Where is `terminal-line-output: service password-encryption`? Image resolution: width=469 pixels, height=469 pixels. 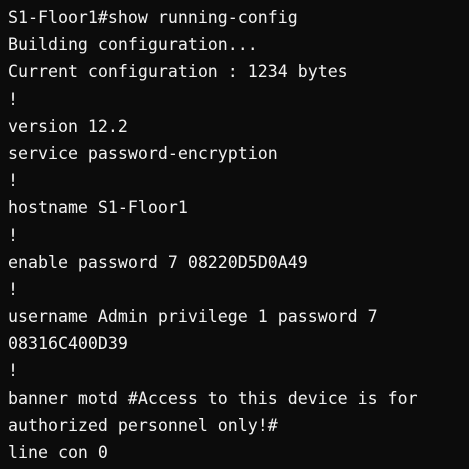
terminal-line-output: service password-encryption is located at coordinates (143, 153).